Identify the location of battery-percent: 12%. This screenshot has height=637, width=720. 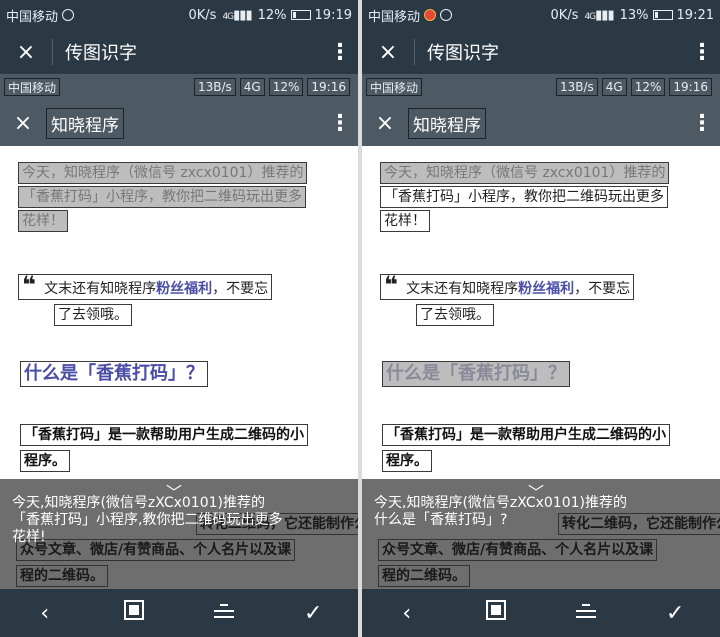
(272, 15).